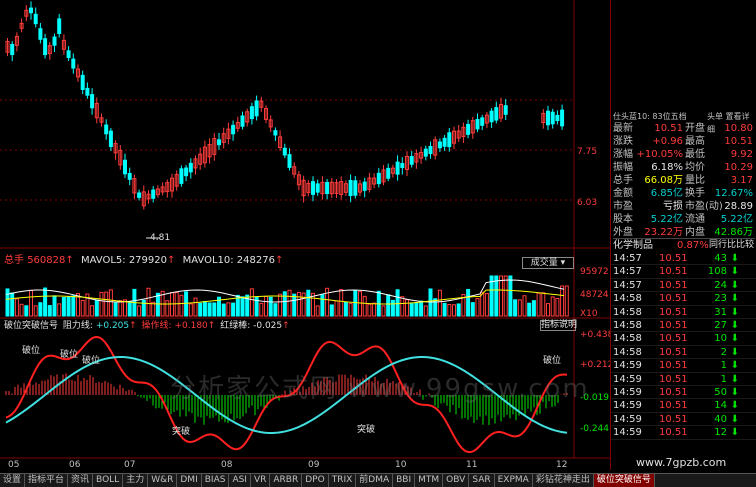 This screenshot has width=756, height=487. What do you see at coordinates (563, 480) in the screenshot?
I see `tab-item: 彩钻花神走出` at bounding box center [563, 480].